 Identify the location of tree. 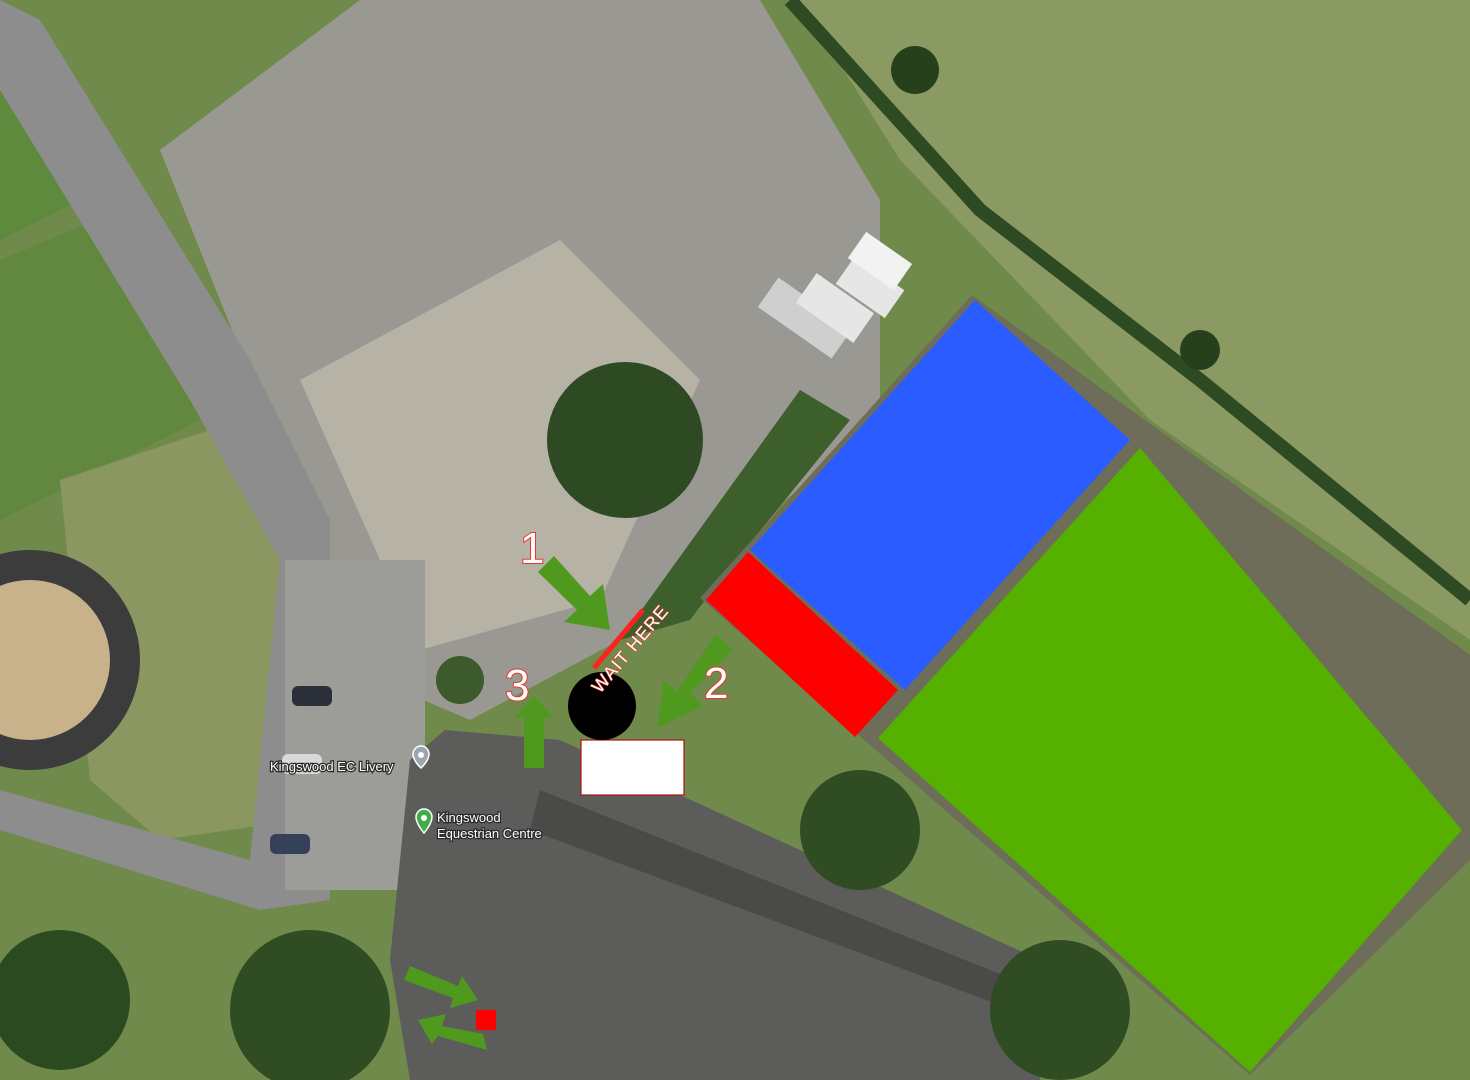
(625, 440).